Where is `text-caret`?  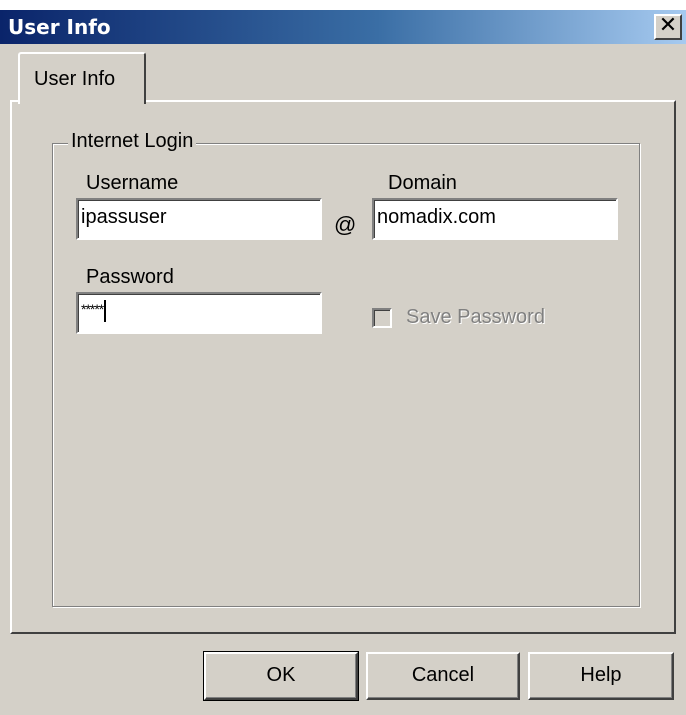 text-caret is located at coordinates (105, 311).